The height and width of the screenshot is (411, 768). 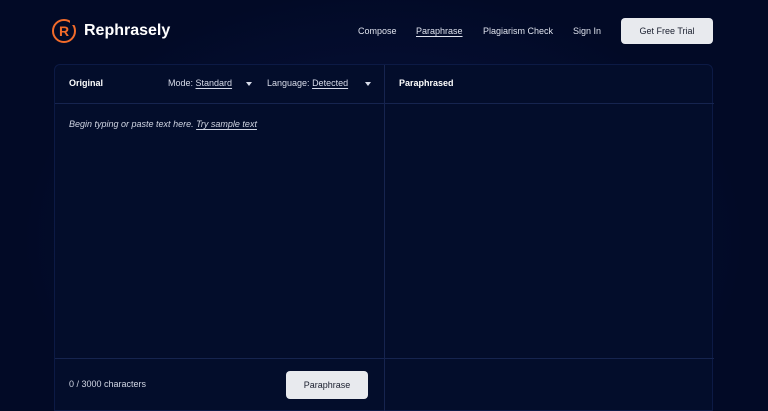 I want to click on try-sample-text-link: Try sample text, so click(x=226, y=124).